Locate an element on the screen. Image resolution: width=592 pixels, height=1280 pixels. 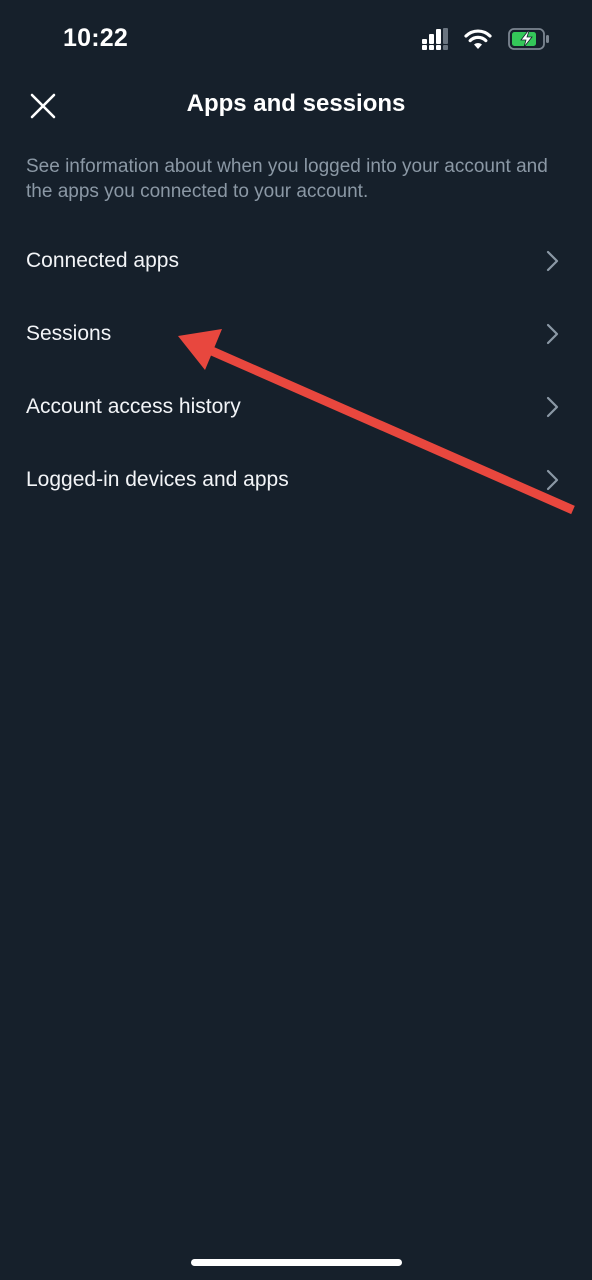
wifi-icon is located at coordinates (478, 39).